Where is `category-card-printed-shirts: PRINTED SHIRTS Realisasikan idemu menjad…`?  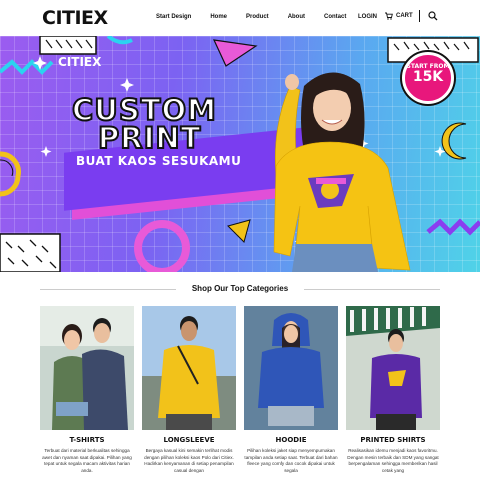 category-card-printed-shirts: PRINTED SHIRTS Realisasikan idemu menjad… is located at coordinates (393, 390).